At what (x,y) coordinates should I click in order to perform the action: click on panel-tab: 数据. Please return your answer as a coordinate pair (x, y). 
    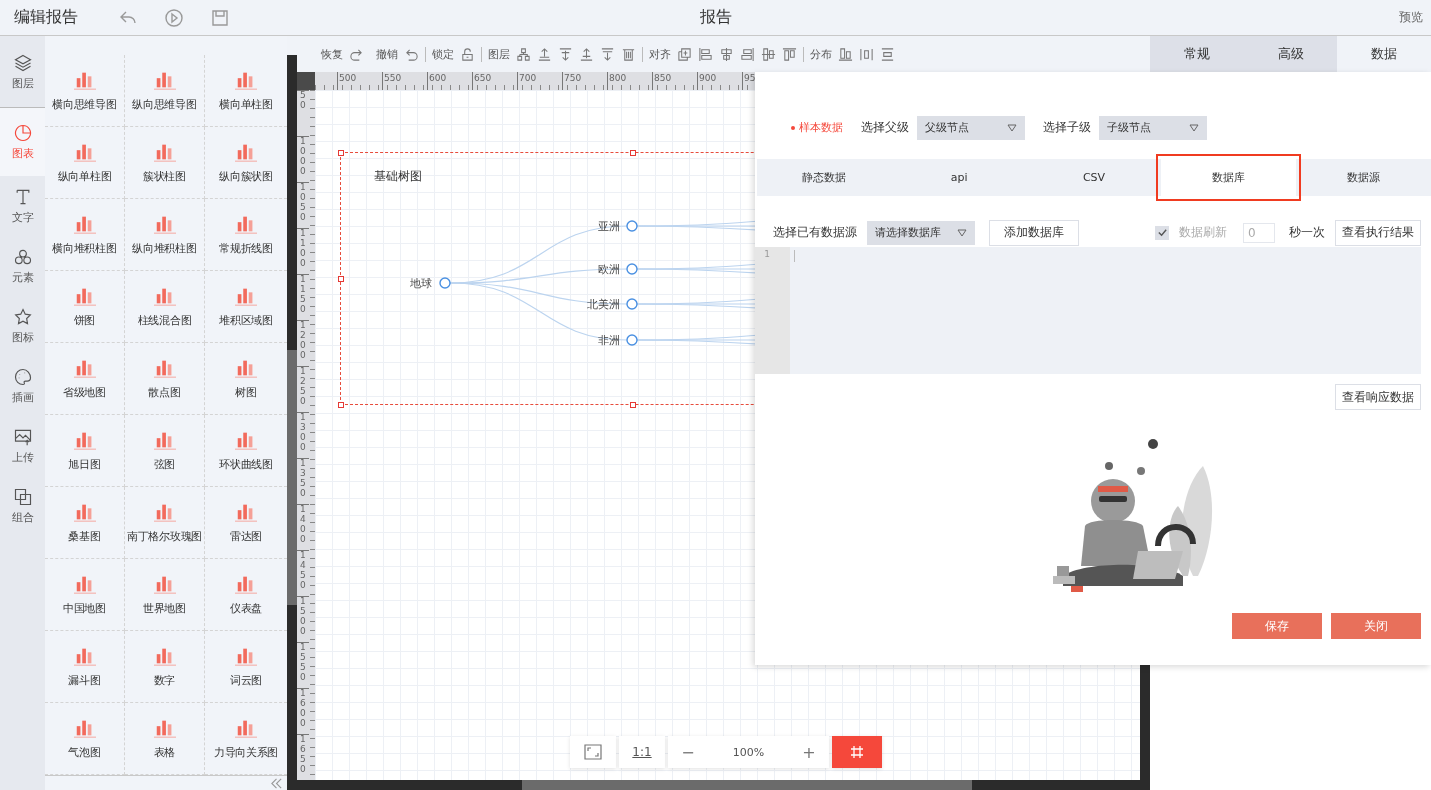
    Looking at the image, I should click on (1384, 54).